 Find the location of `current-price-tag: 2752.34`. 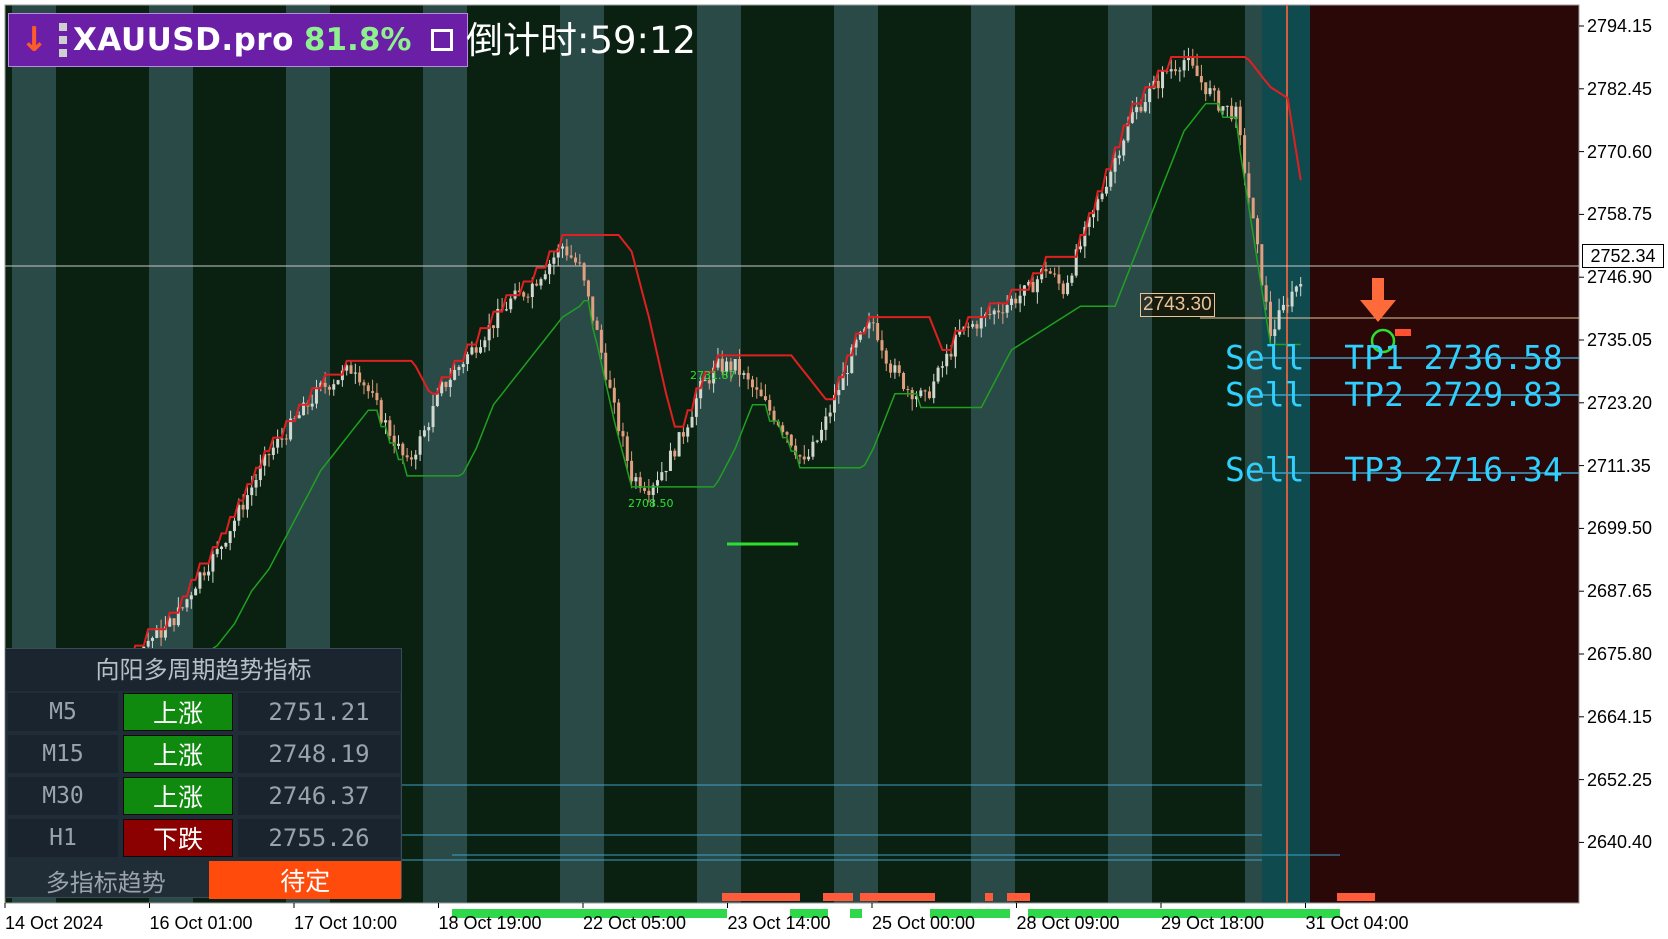

current-price-tag: 2752.34 is located at coordinates (1623, 256).